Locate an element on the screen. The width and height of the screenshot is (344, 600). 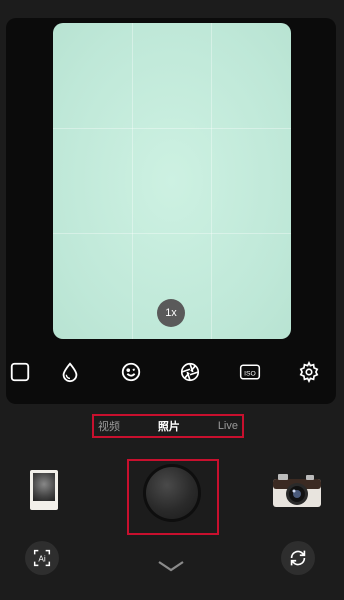
smile-face-icon is located at coordinates (131, 372).